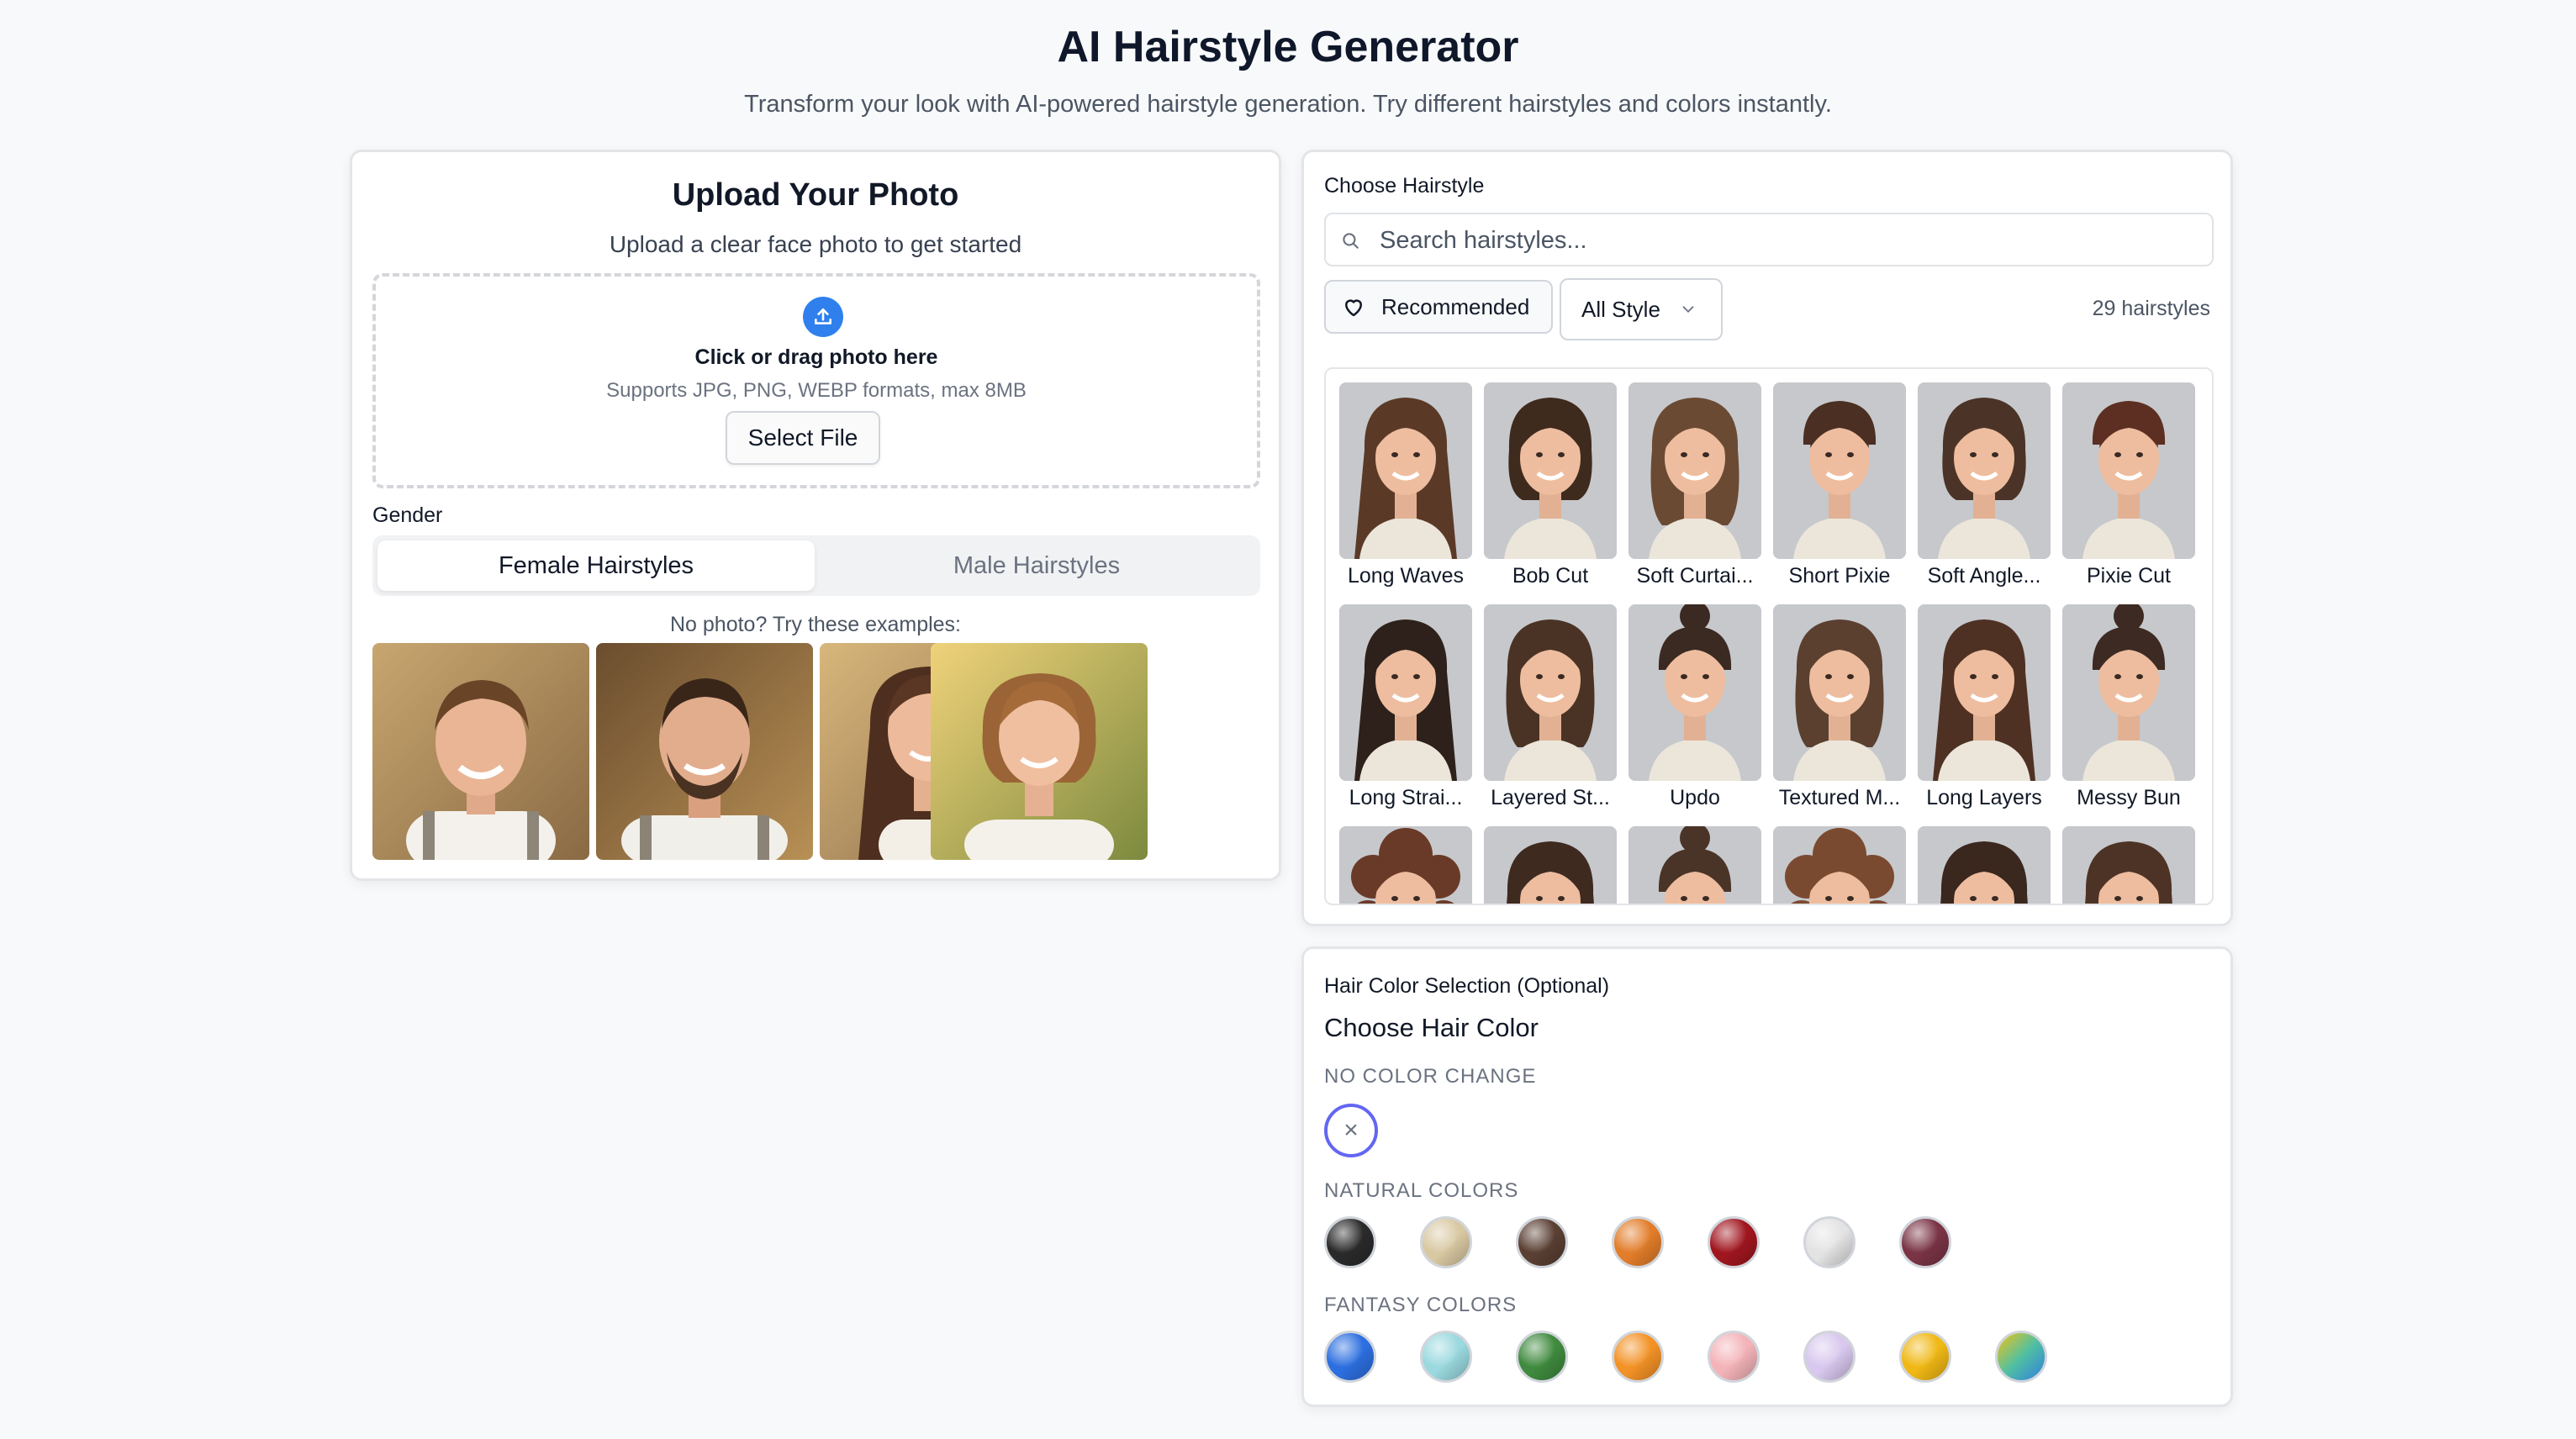 The width and height of the screenshot is (2576, 1439). I want to click on examples-label: No photo? Try these examples:, so click(815, 624).